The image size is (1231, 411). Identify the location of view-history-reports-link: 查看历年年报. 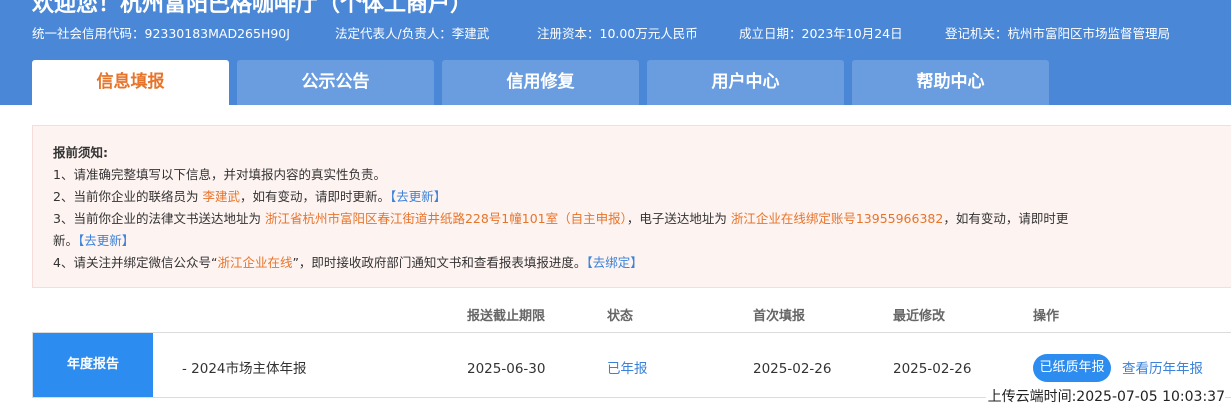
(1162, 369).